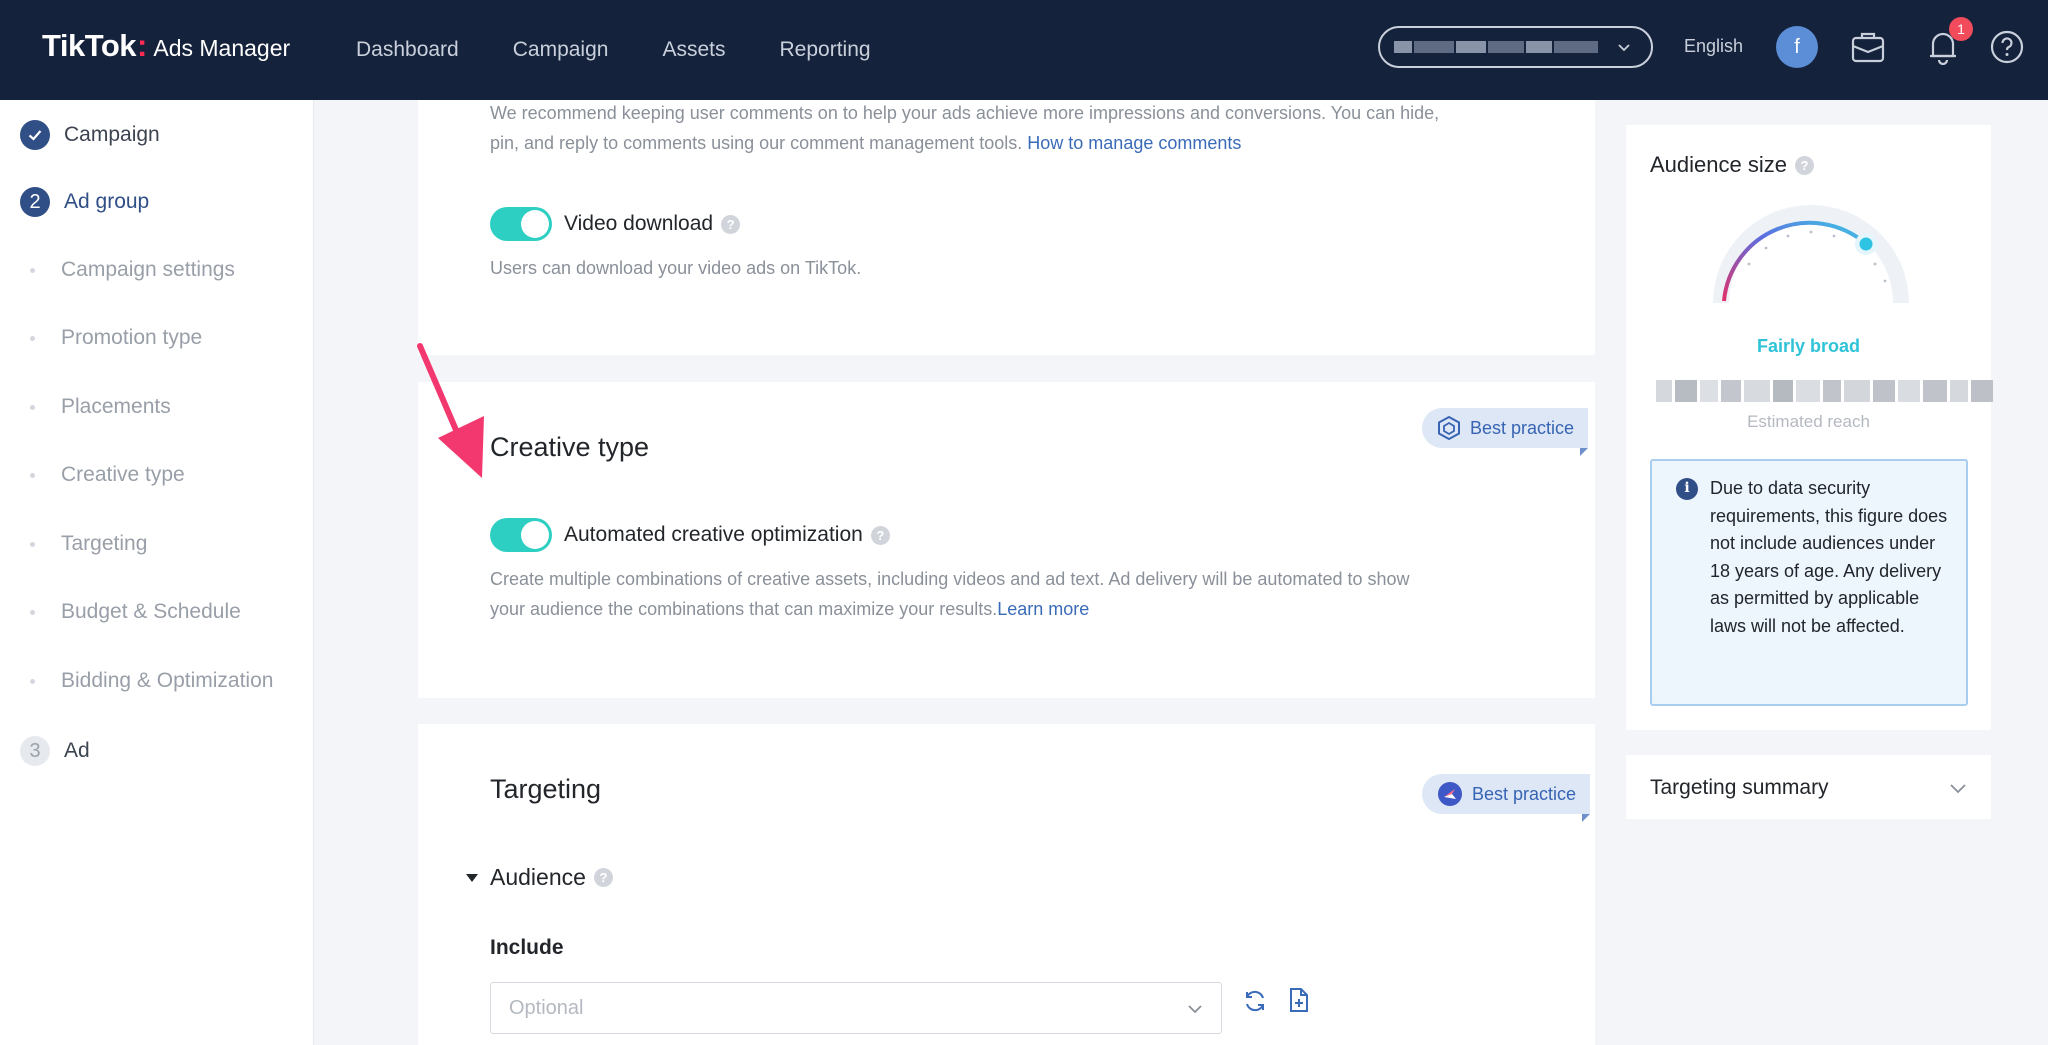 Image resolution: width=2048 pixels, height=1045 pixels. I want to click on video-download-row: Video download ?, so click(615, 224).